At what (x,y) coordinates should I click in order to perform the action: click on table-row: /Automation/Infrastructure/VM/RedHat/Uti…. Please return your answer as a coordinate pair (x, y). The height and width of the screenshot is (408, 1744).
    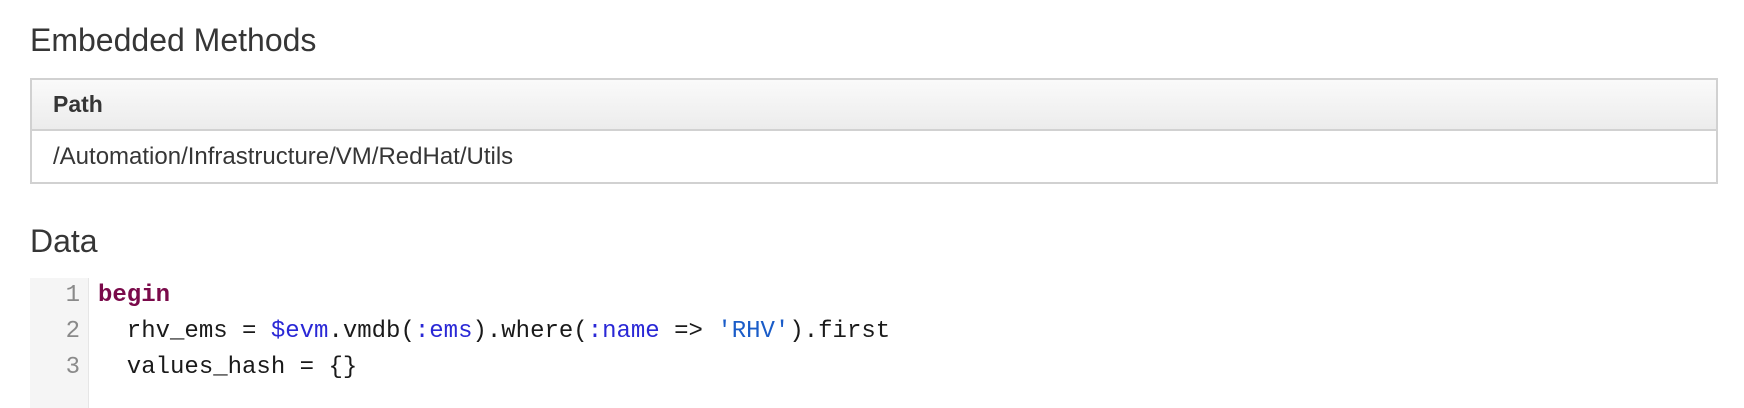
    Looking at the image, I should click on (874, 156).